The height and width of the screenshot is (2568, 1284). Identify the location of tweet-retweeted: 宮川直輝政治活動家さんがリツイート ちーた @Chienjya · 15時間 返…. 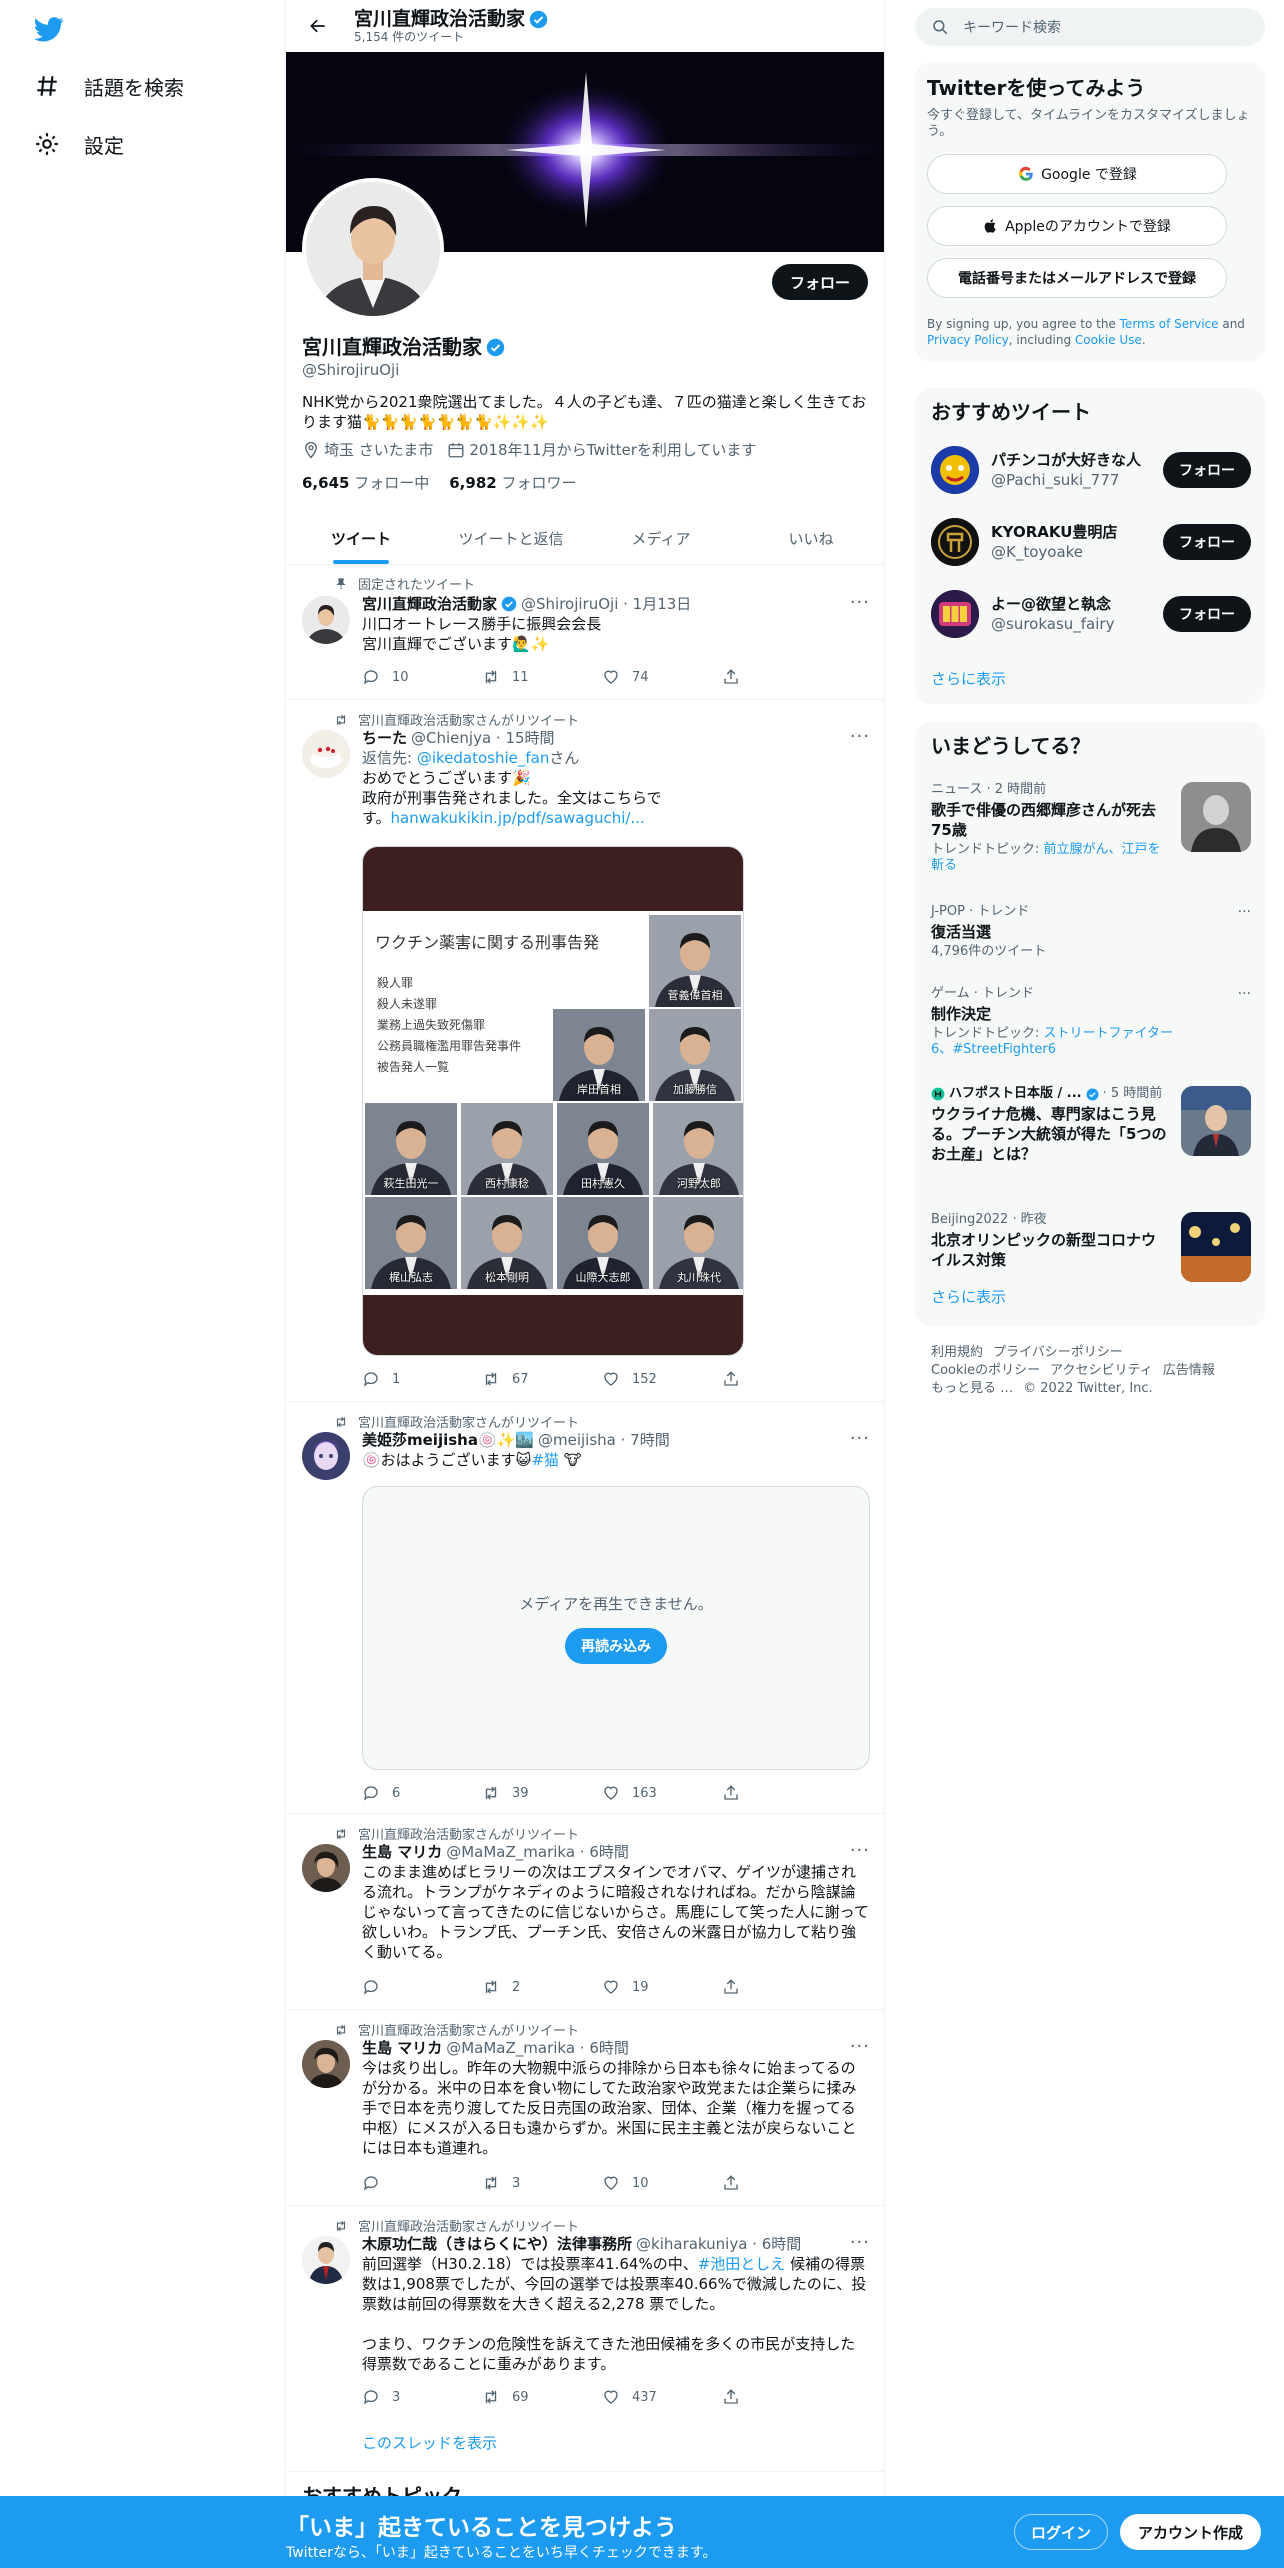
(585, 1051).